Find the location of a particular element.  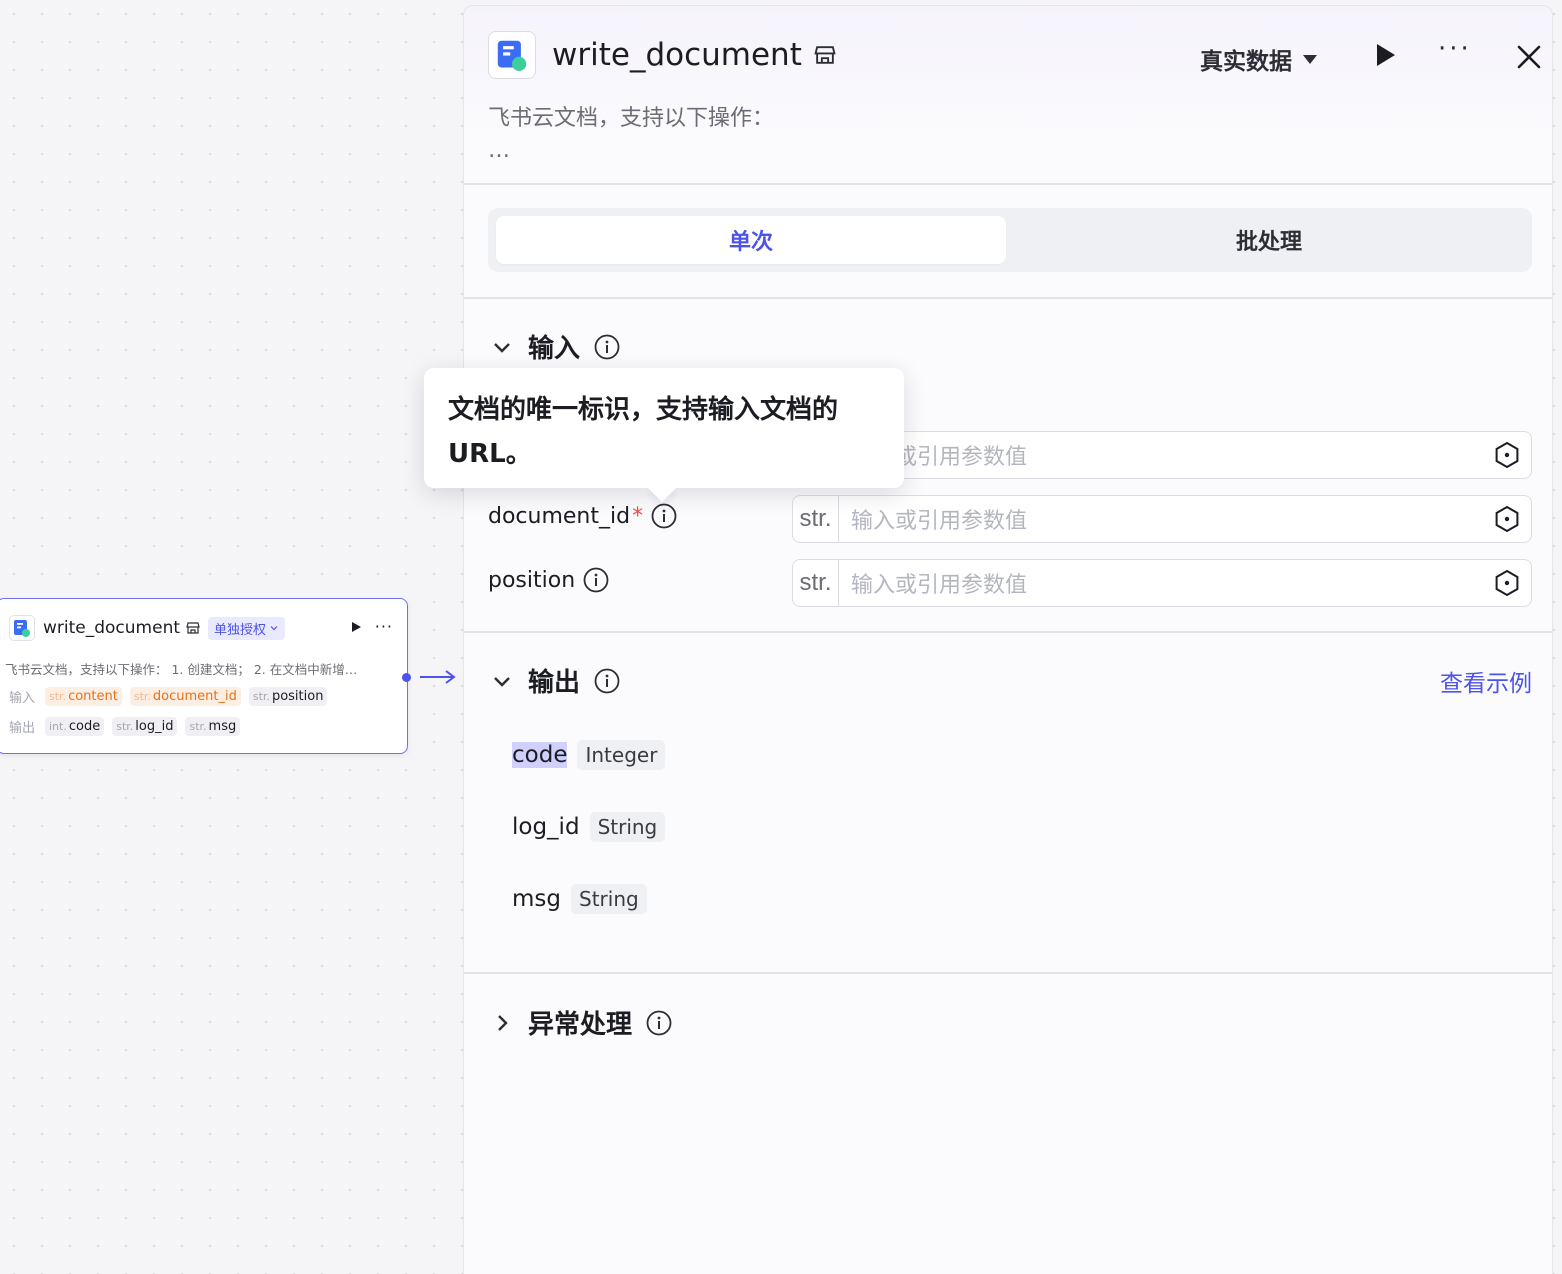

position-label: position is located at coordinates (548, 580).